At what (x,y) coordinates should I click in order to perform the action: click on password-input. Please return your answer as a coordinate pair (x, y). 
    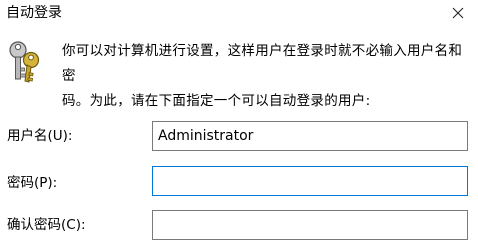
    Looking at the image, I should click on (310, 181).